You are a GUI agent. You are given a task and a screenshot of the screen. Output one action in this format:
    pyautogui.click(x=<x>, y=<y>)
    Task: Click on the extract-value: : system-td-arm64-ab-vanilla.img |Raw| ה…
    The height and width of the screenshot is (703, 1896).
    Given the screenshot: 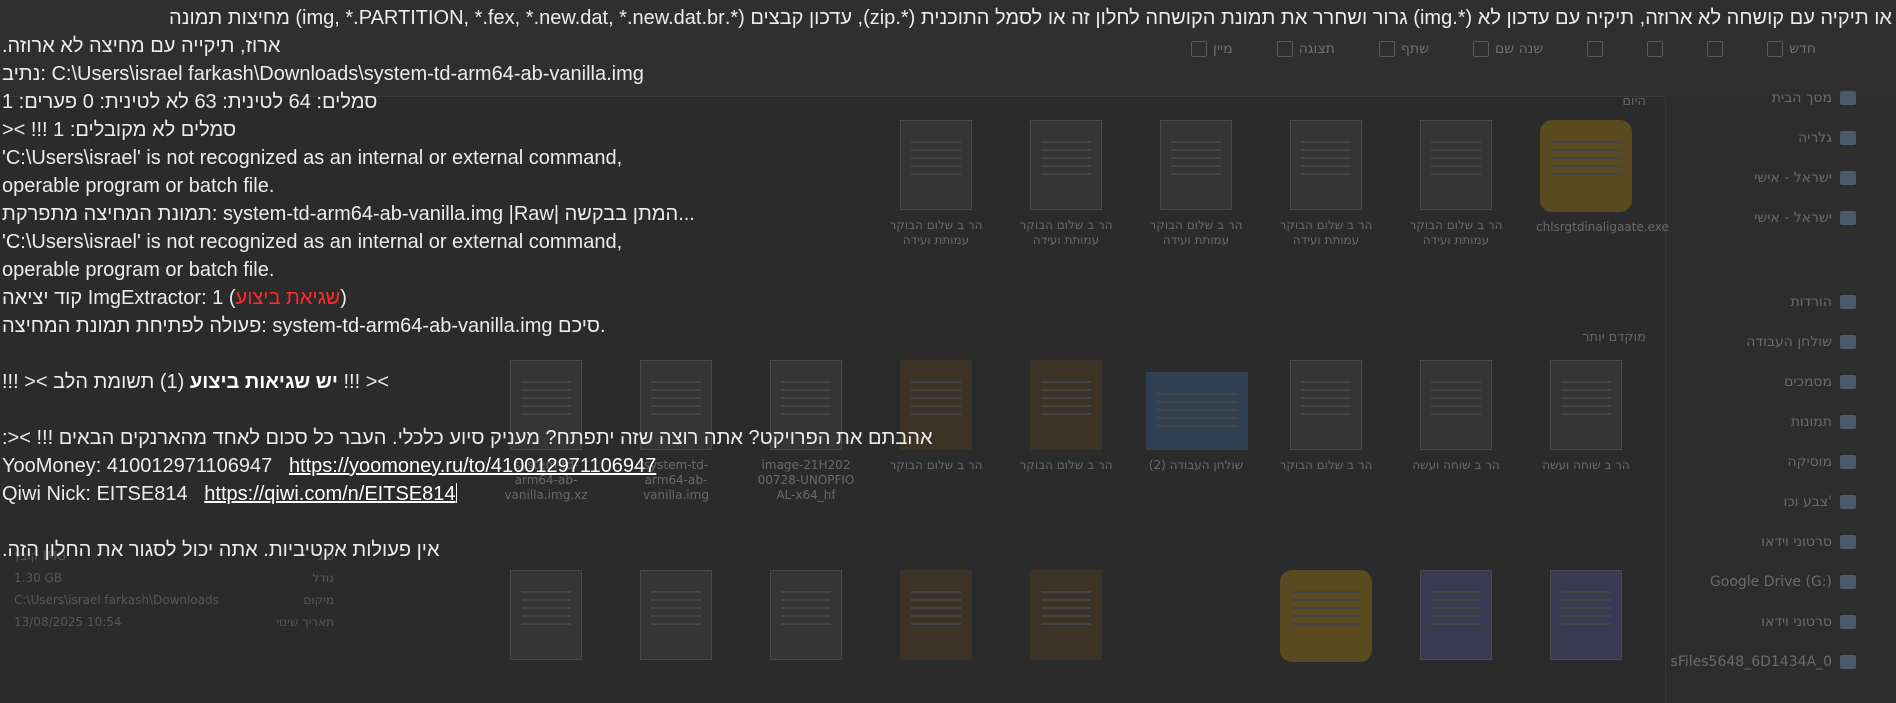 What is the action you would take?
    pyautogui.click(x=453, y=214)
    